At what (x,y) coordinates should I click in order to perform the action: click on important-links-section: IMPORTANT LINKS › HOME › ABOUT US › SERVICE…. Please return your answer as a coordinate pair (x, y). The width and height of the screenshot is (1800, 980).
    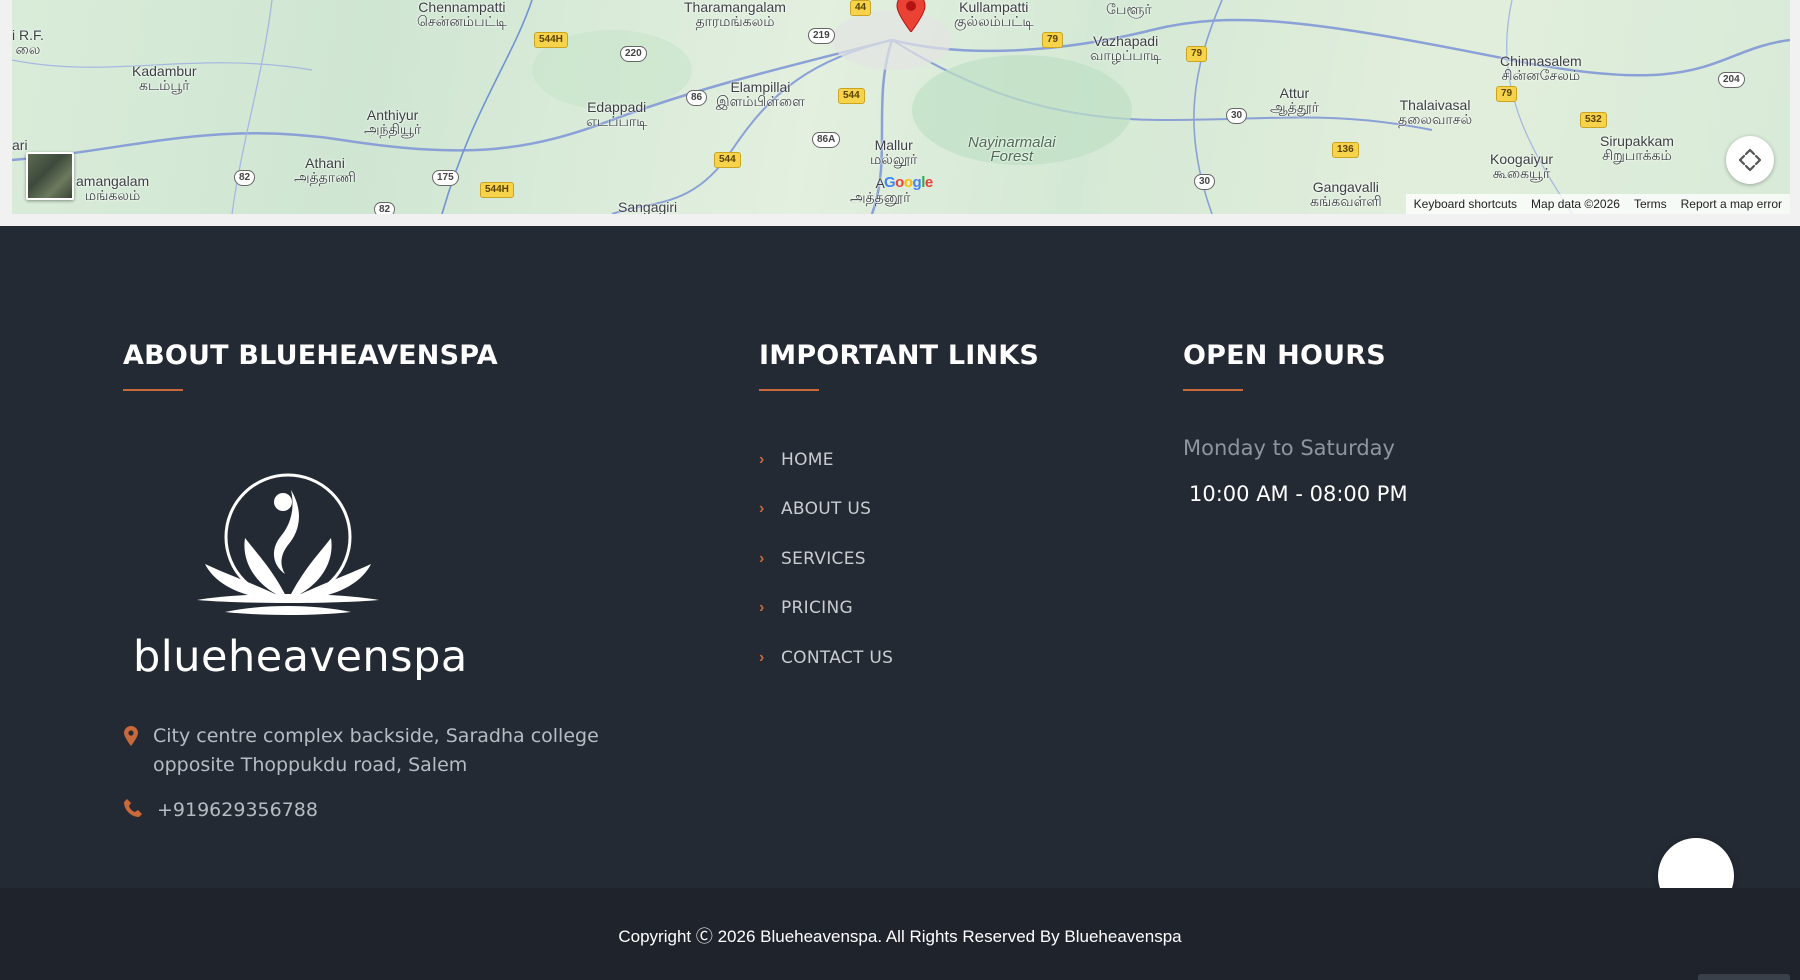
    Looking at the image, I should click on (949, 511).